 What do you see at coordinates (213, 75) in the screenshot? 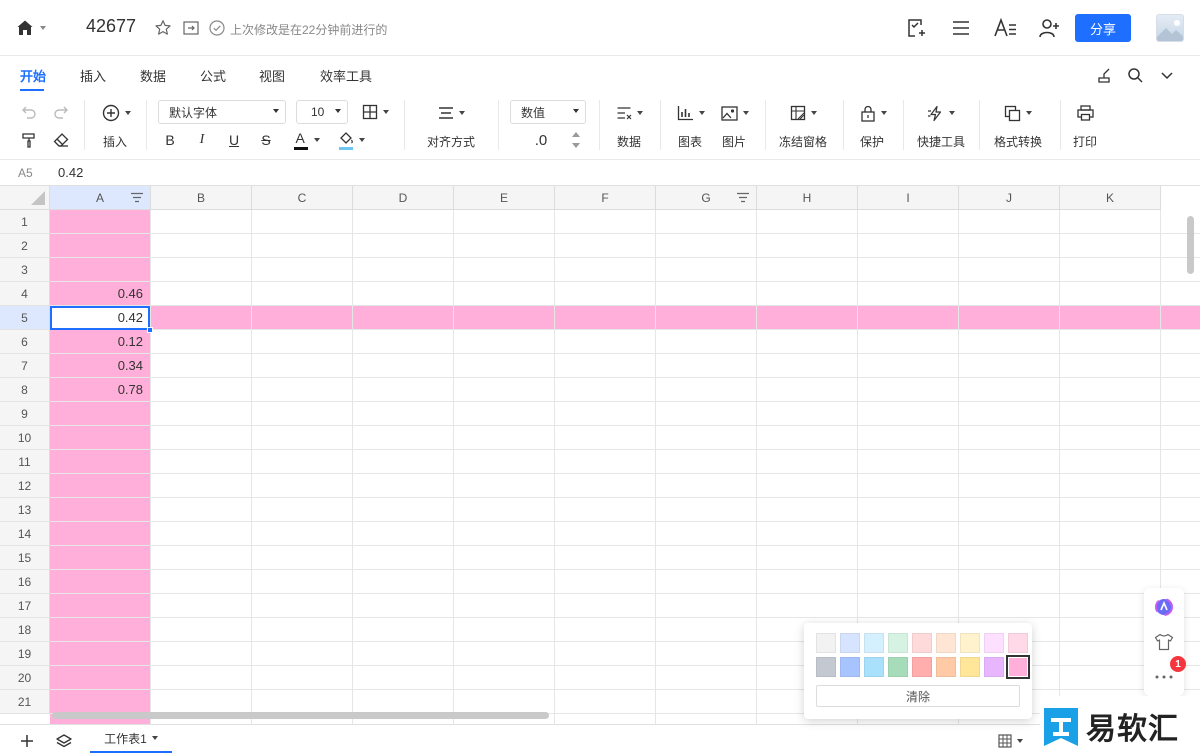
I see `tab-formula: 公式` at bounding box center [213, 75].